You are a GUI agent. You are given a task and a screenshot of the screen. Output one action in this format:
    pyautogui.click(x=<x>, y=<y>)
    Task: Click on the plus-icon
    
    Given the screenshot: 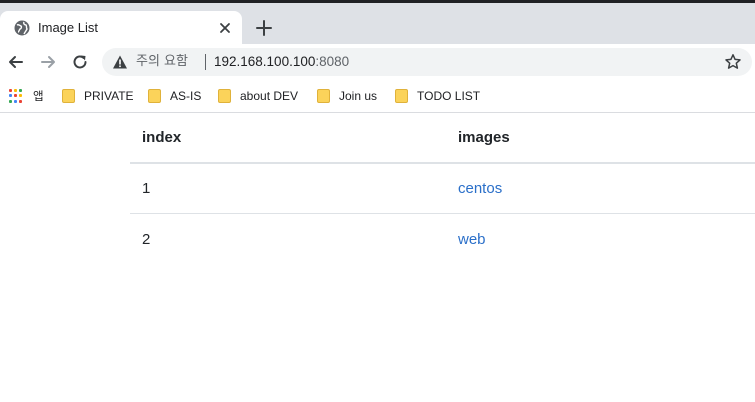 What is the action you would take?
    pyautogui.click(x=264, y=28)
    